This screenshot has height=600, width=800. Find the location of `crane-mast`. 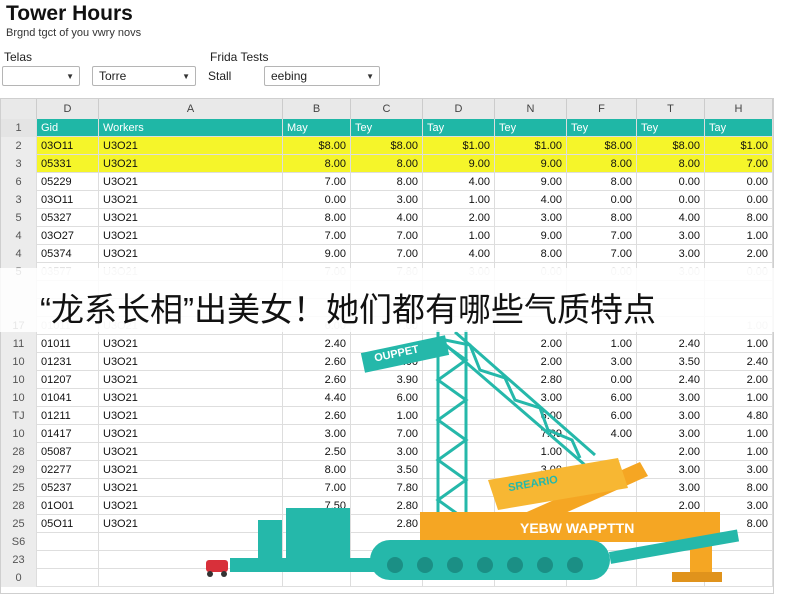

crane-mast is located at coordinates (452, 436).